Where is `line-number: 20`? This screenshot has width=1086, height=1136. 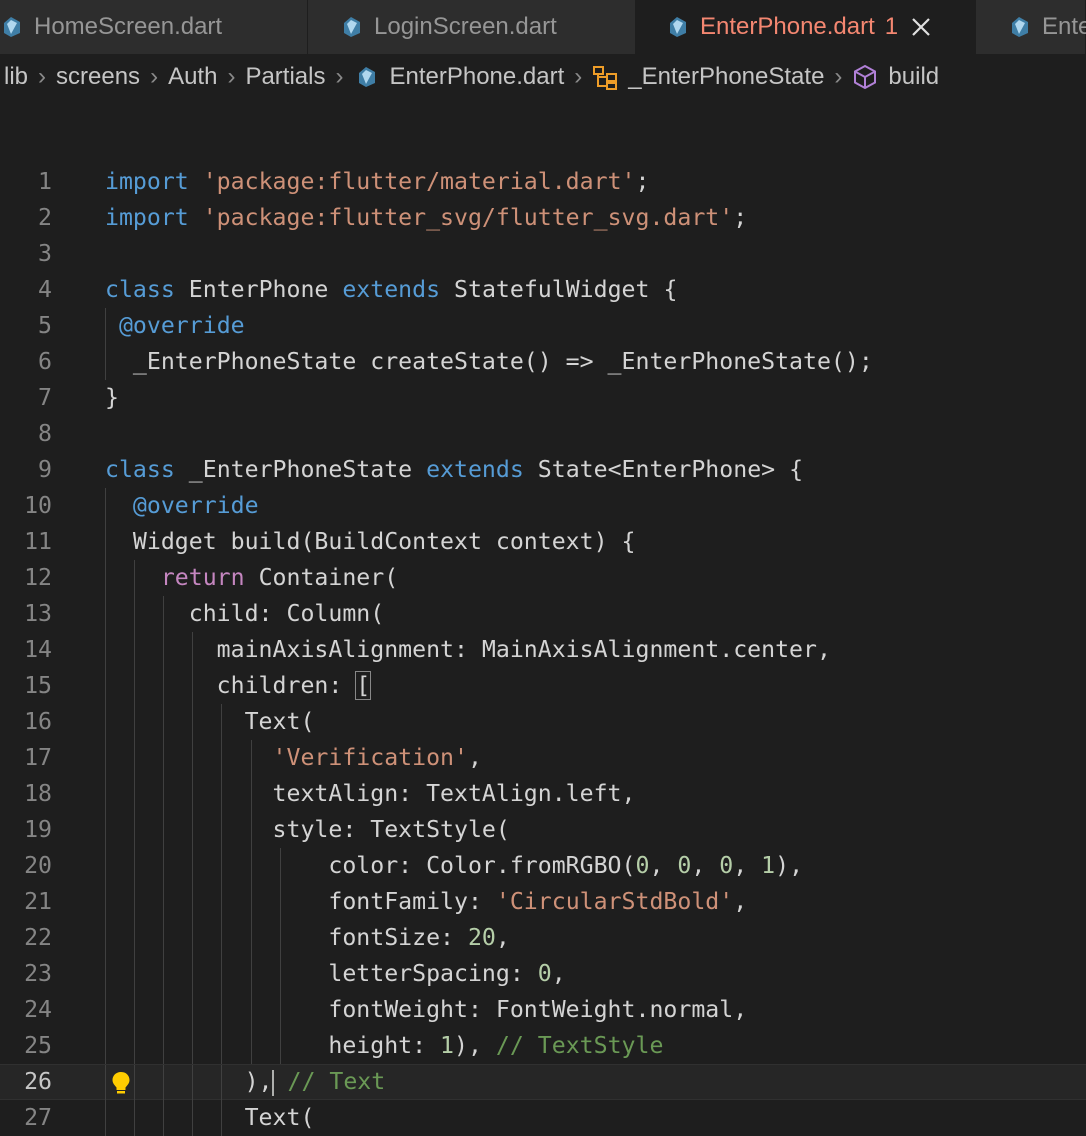
line-number: 20 is located at coordinates (38, 865).